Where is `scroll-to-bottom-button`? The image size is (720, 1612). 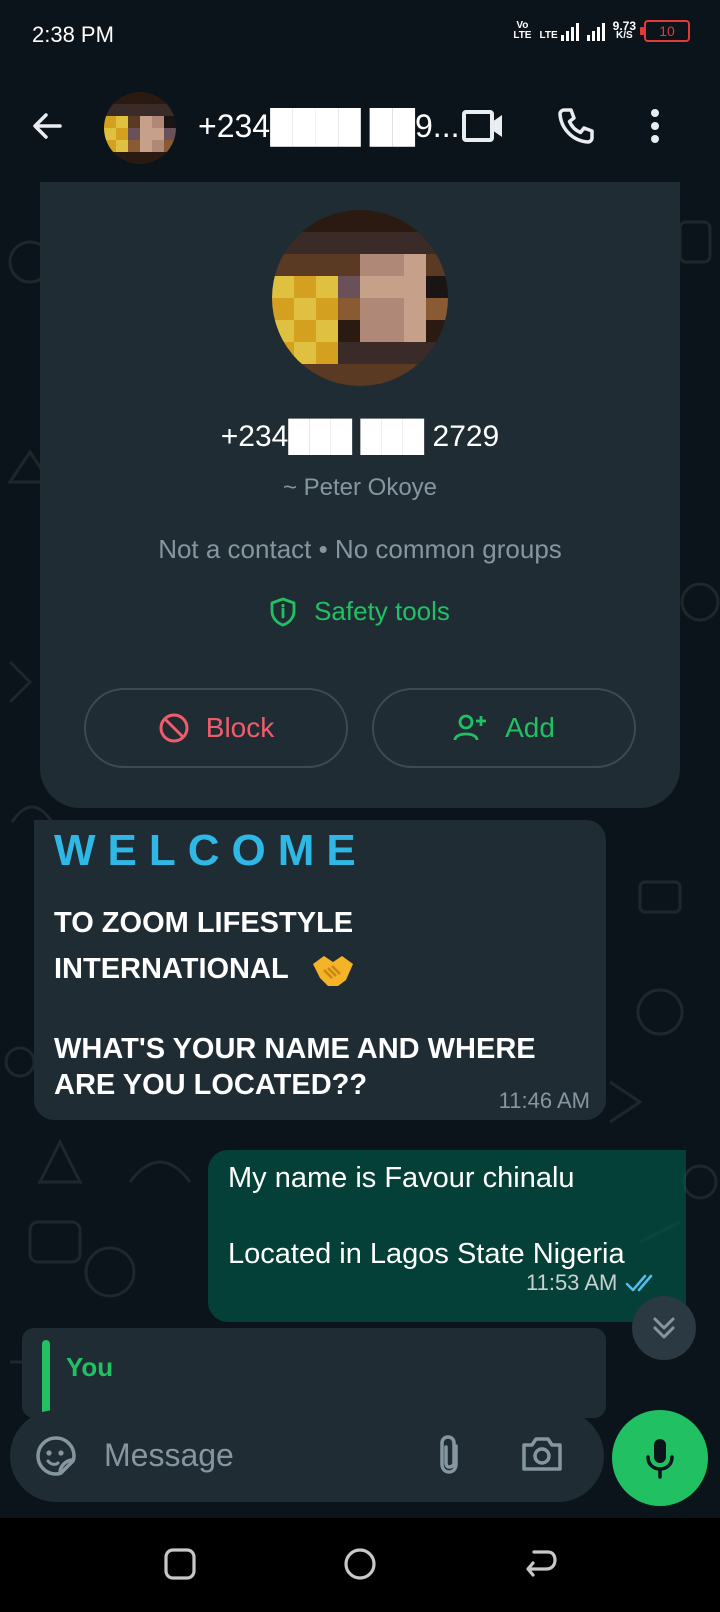
scroll-to-bottom-button is located at coordinates (664, 1328).